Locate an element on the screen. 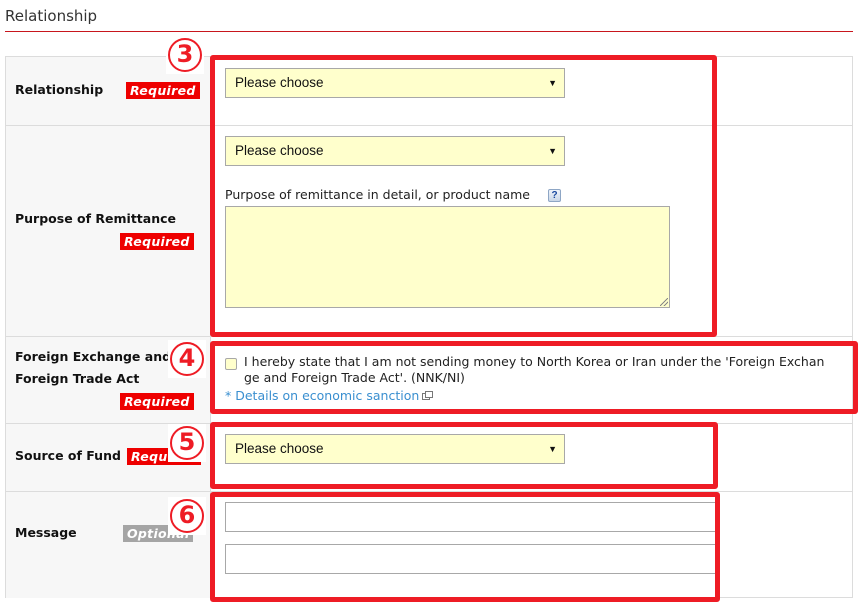  annotation-number: 3 is located at coordinates (185, 55).